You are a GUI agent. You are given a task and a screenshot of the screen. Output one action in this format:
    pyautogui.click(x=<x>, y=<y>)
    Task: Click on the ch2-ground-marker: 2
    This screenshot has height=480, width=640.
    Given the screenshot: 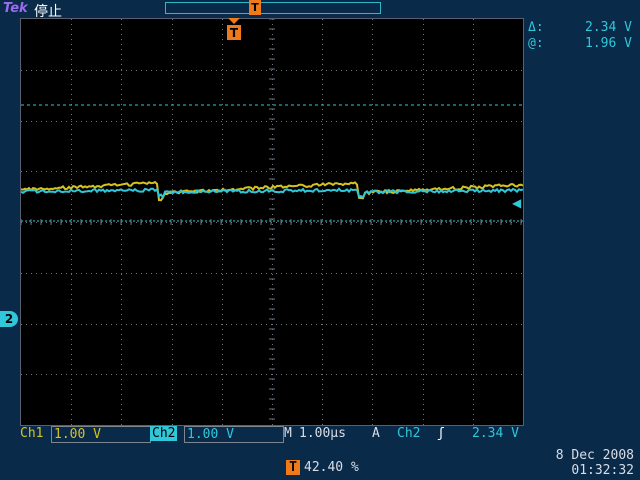 What is the action you would take?
    pyautogui.click(x=9, y=319)
    